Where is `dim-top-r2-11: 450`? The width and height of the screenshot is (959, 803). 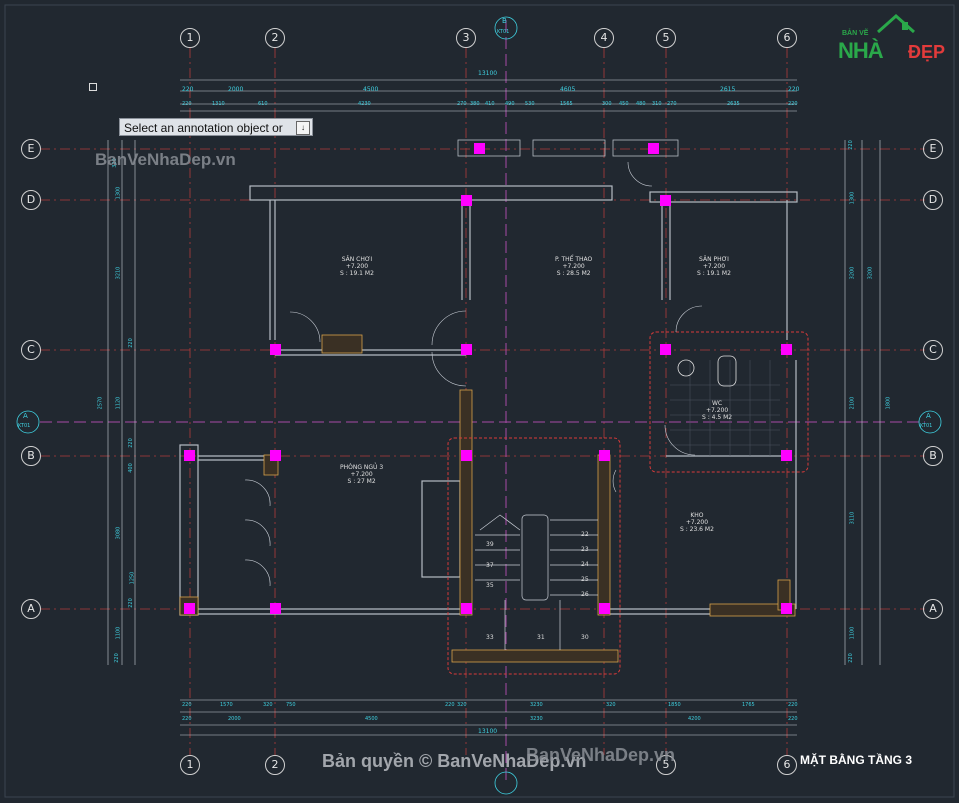
dim-top-r2-11: 450 is located at coordinates (624, 104).